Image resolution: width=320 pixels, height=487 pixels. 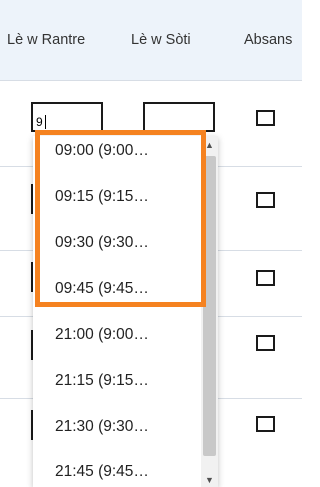 What do you see at coordinates (45, 122) in the screenshot?
I see `text-caret` at bounding box center [45, 122].